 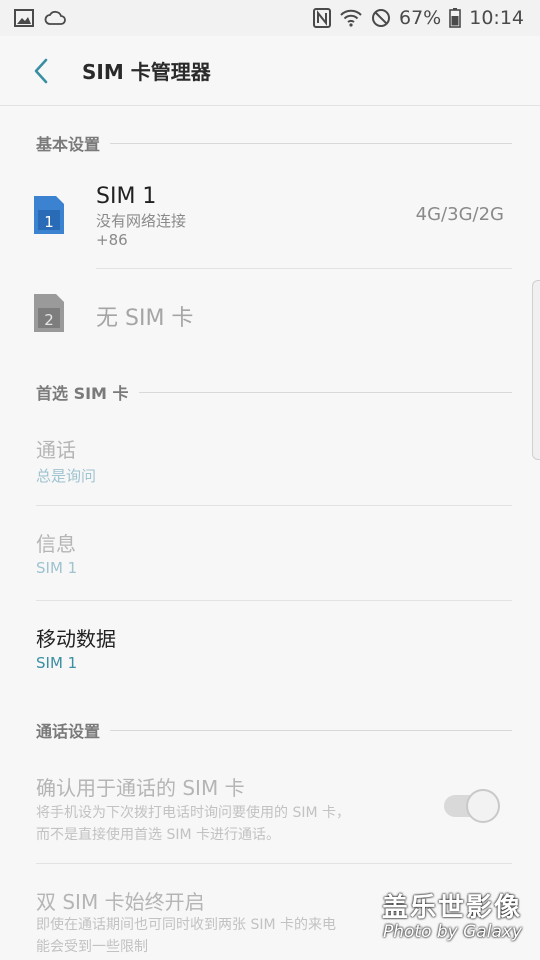 I want to click on divider, so click(x=304, y=268).